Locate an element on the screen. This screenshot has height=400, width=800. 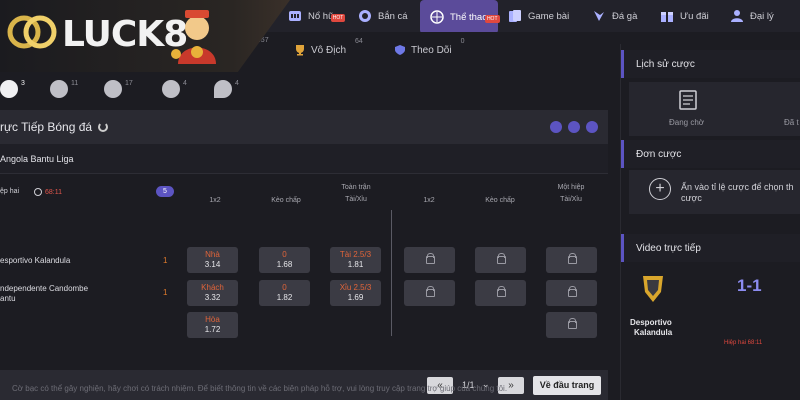
settled-tab: Đã t is located at coordinates (791, 122).